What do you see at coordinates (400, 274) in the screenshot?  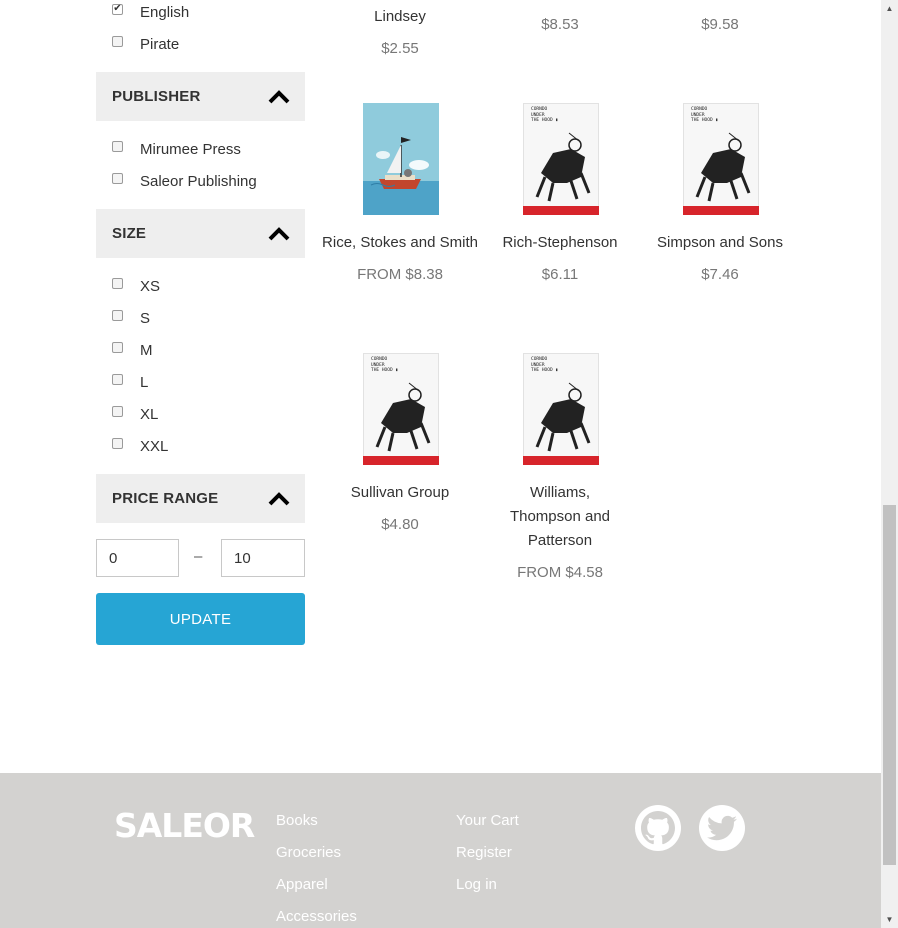 I see `product-price: FROM $8.38` at bounding box center [400, 274].